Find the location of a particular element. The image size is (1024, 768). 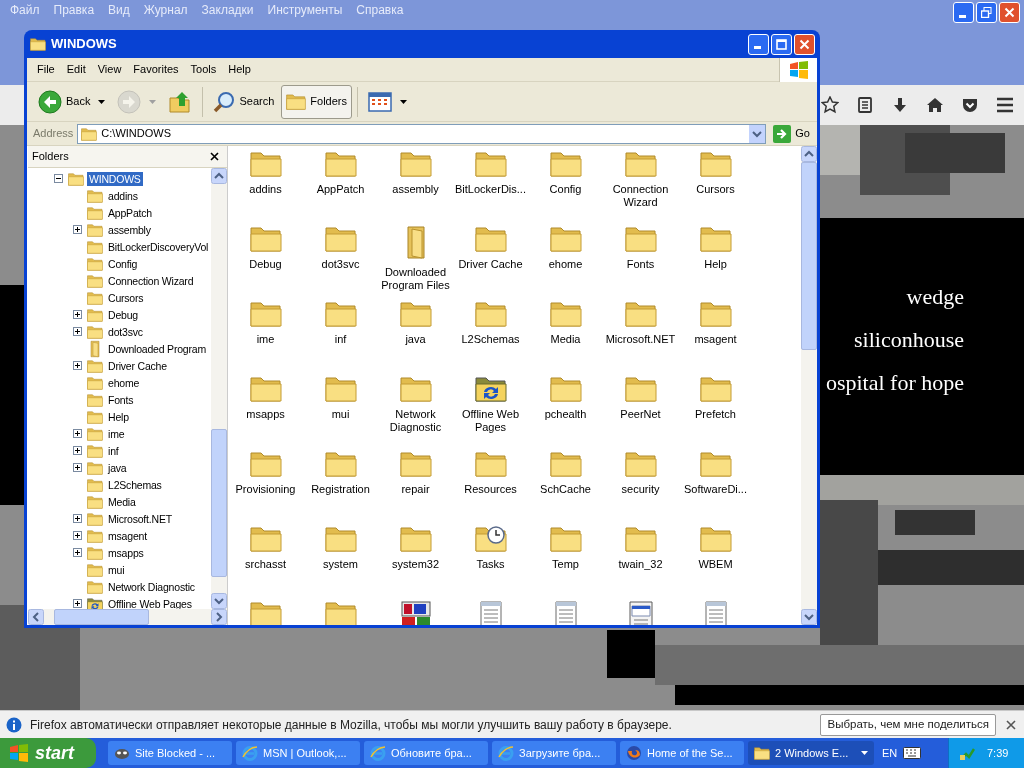

file-label: PeerNet is located at coordinates (640, 414).